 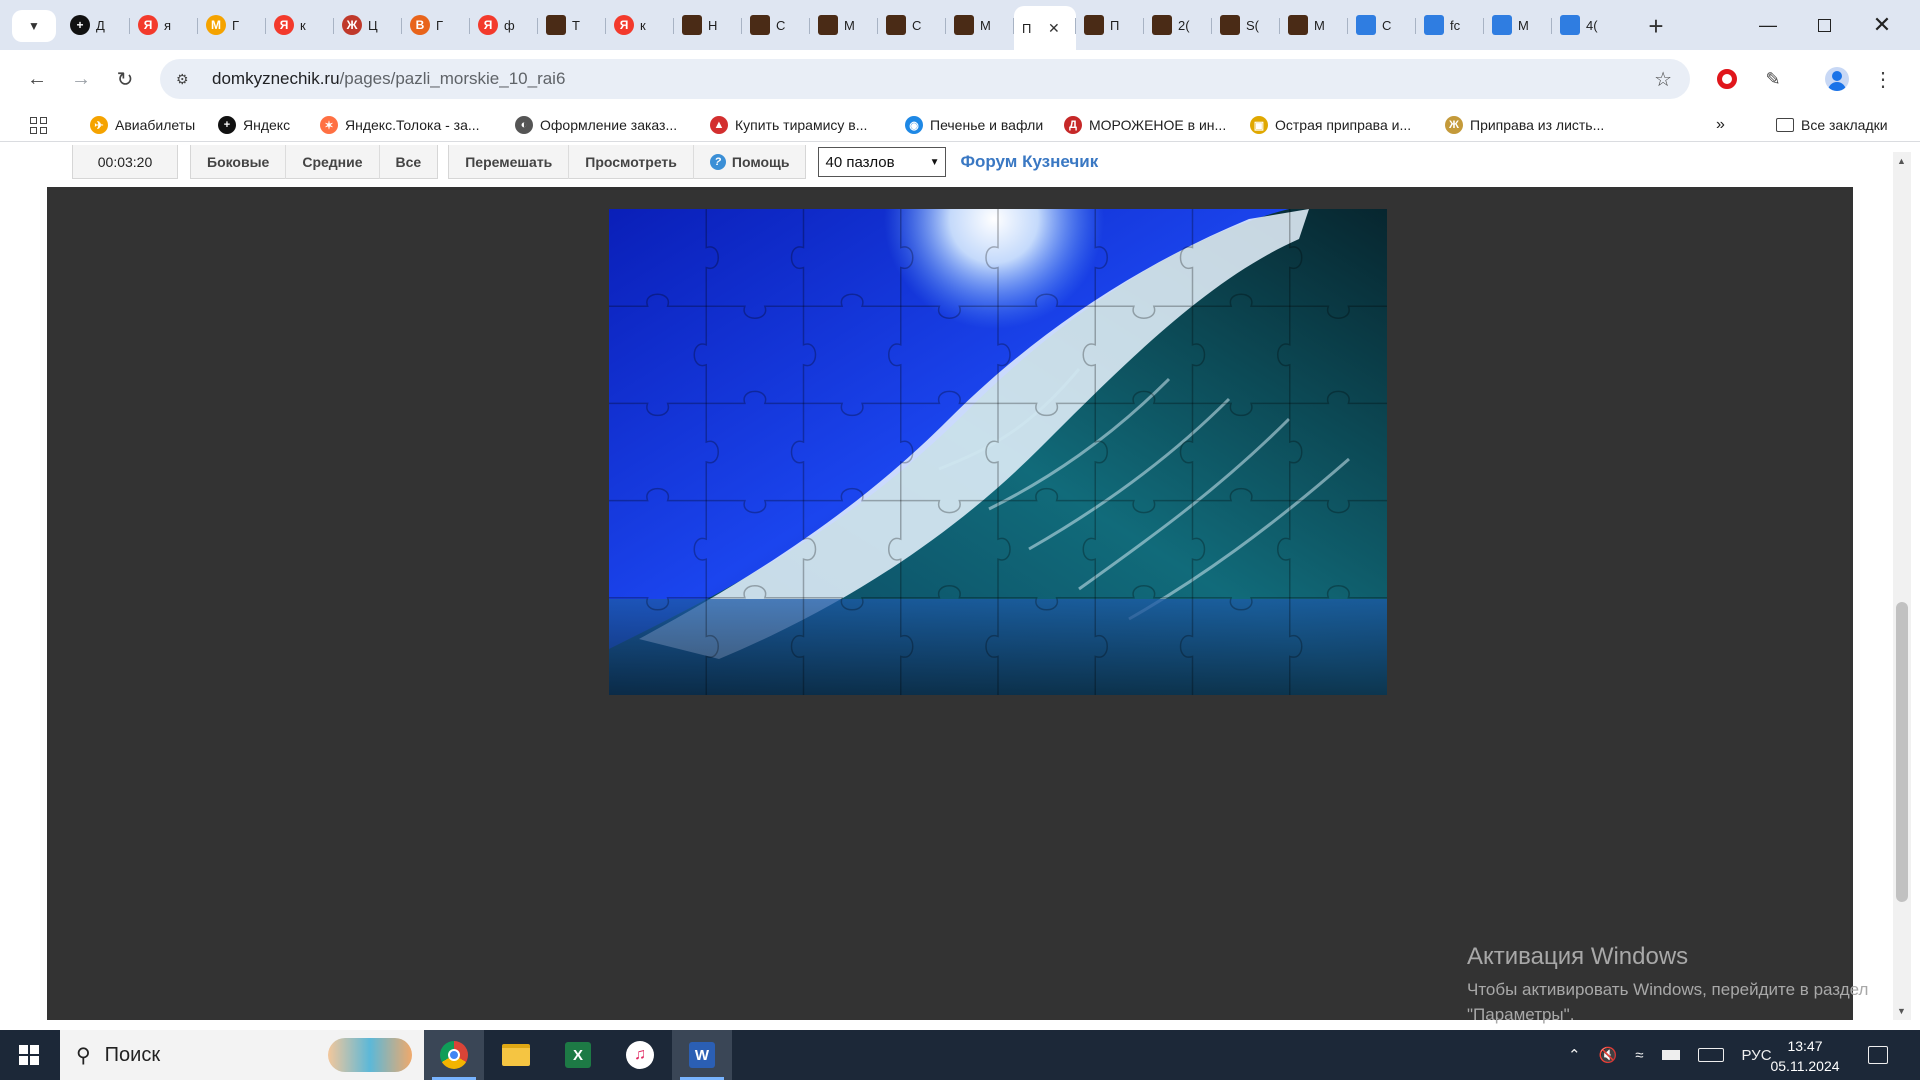 I want to click on profile-button, so click(x=1837, y=79).